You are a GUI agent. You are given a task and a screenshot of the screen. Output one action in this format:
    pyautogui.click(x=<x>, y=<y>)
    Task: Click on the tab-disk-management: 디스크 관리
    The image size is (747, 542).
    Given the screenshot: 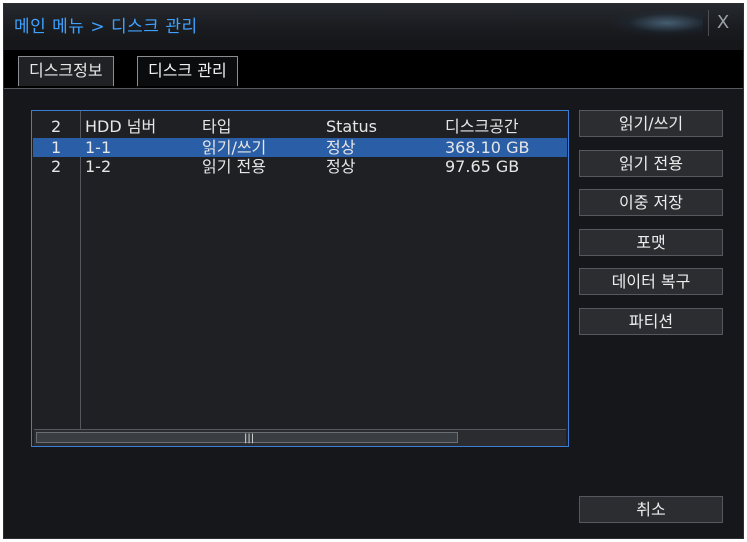 What is the action you would take?
    pyautogui.click(x=187, y=71)
    